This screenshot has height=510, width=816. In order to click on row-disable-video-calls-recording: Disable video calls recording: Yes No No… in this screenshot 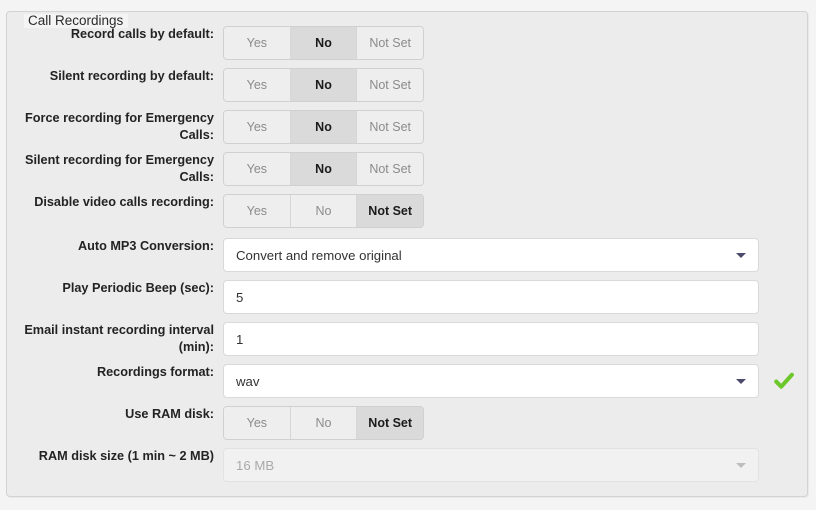, I will do `click(408, 211)`.